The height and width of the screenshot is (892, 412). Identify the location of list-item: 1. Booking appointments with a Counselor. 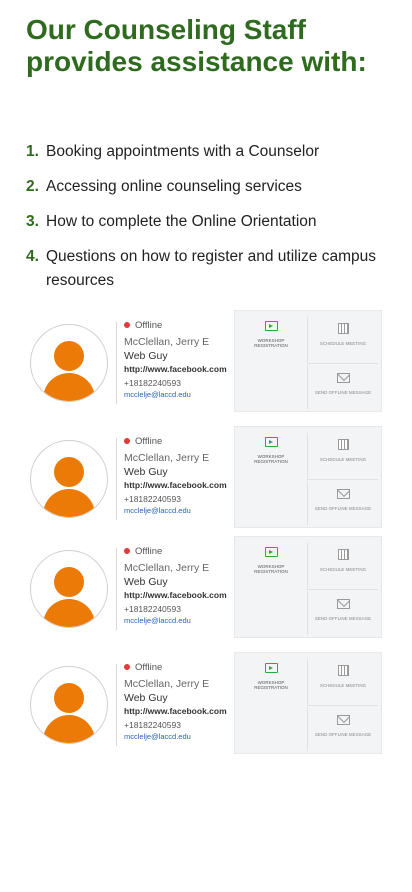
(211, 152).